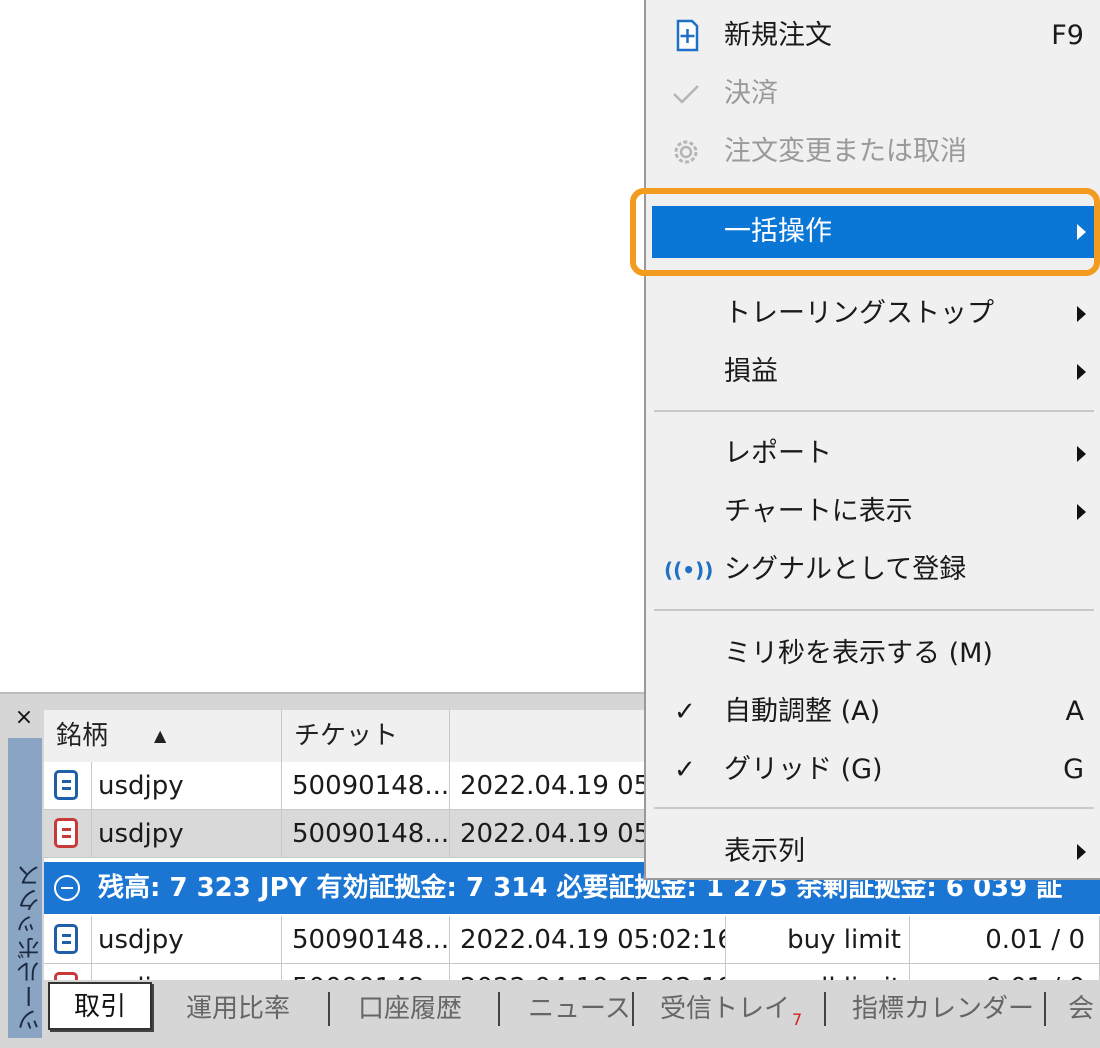  I want to click on menu-item-label: レポート, so click(778, 453).